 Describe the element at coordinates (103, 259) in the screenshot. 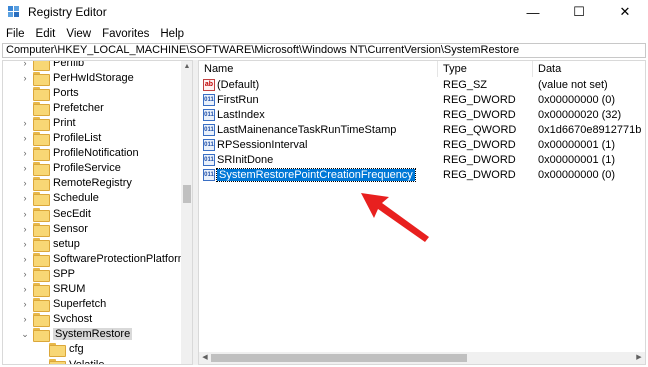

I see `tree-item: › SoftwareProtectionPlatform` at that location.